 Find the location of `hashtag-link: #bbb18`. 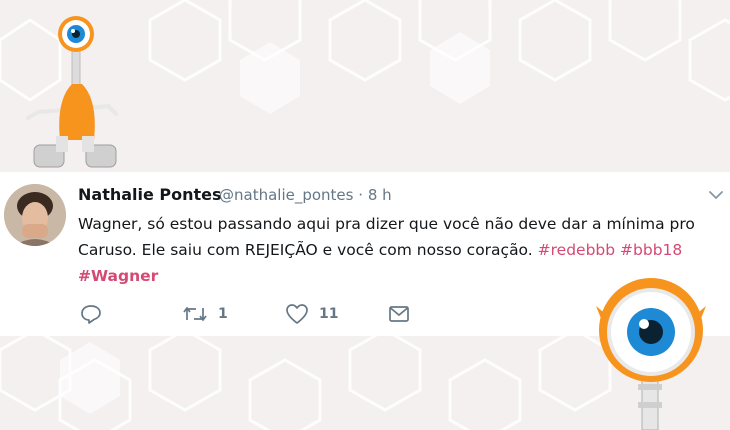

hashtag-link: #bbb18 is located at coordinates (651, 250).